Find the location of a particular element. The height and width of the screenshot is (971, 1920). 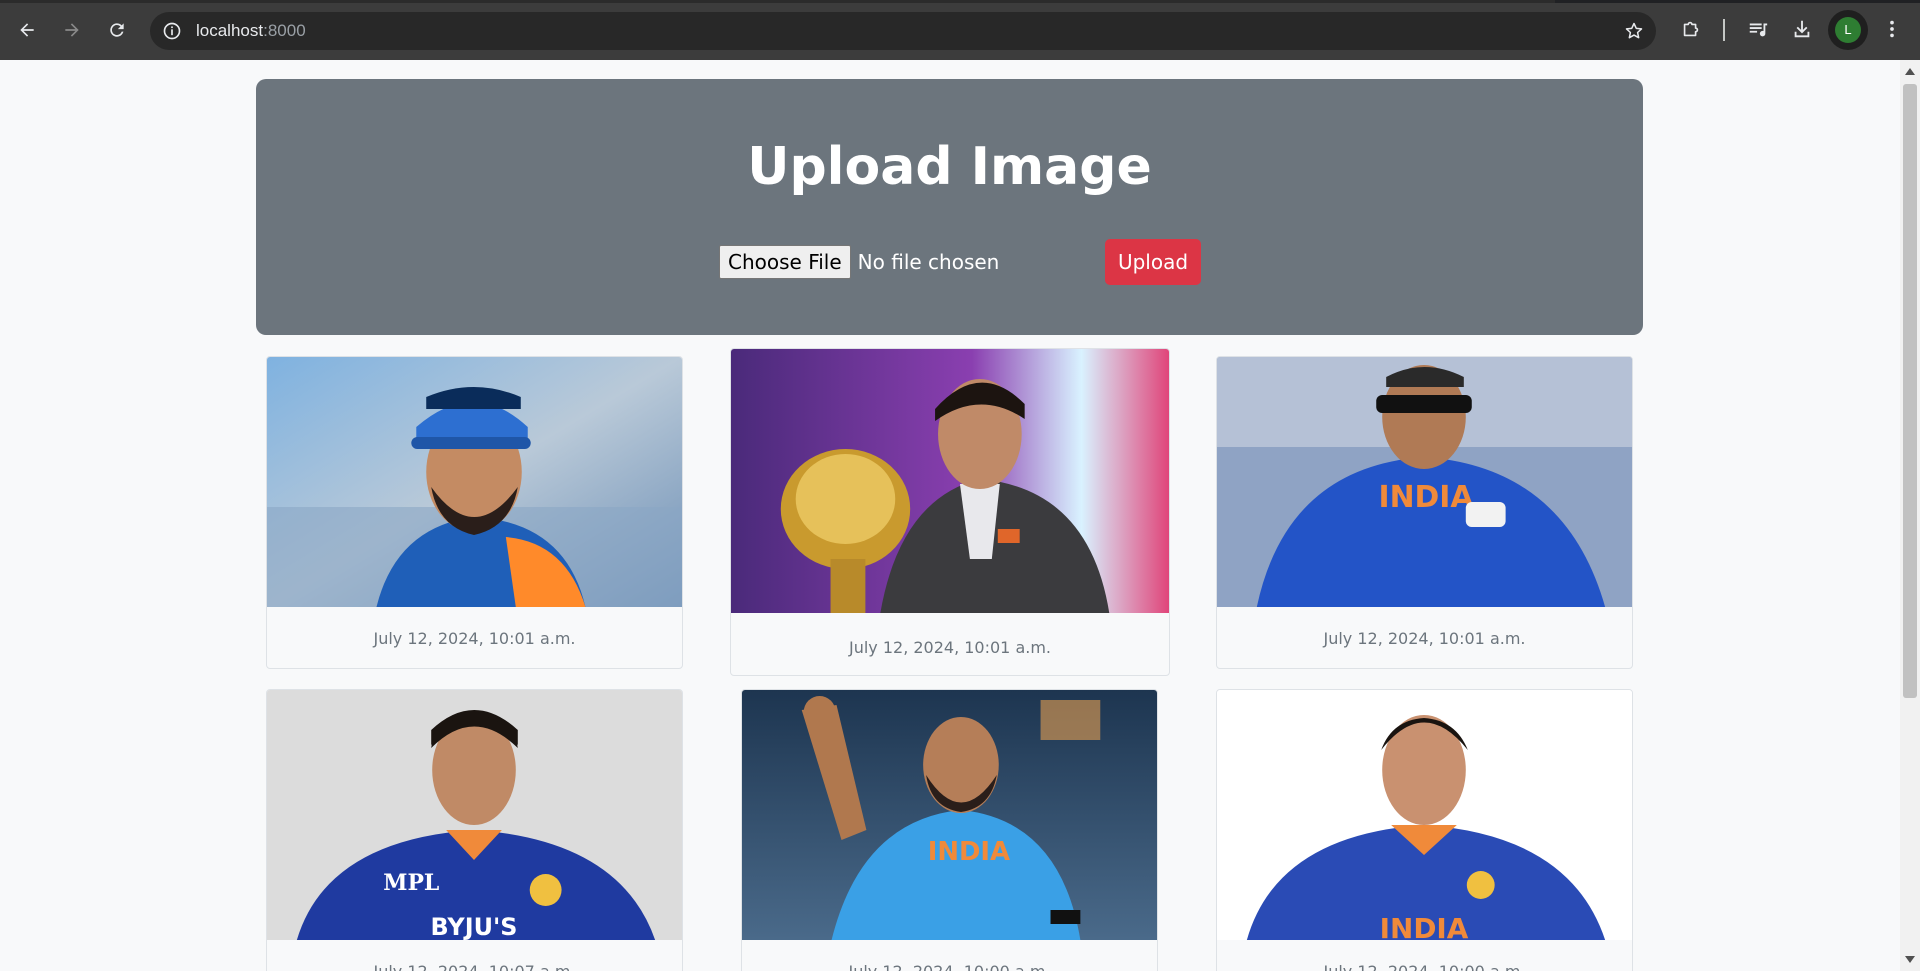

cricketer-photo-icon: MPL BYJU'S is located at coordinates (474, 815).